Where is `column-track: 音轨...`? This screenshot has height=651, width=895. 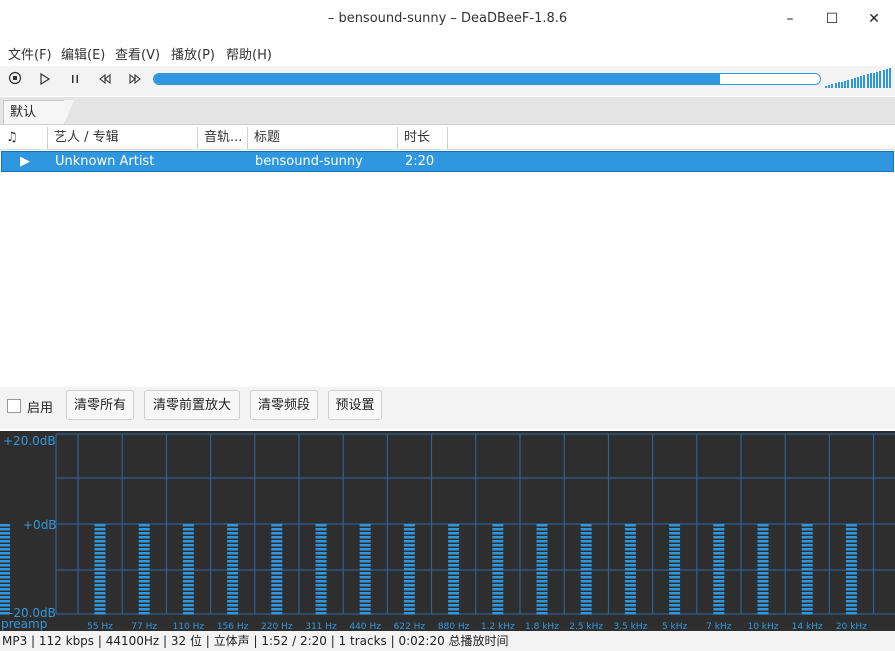
column-track: 音轨... is located at coordinates (223, 138).